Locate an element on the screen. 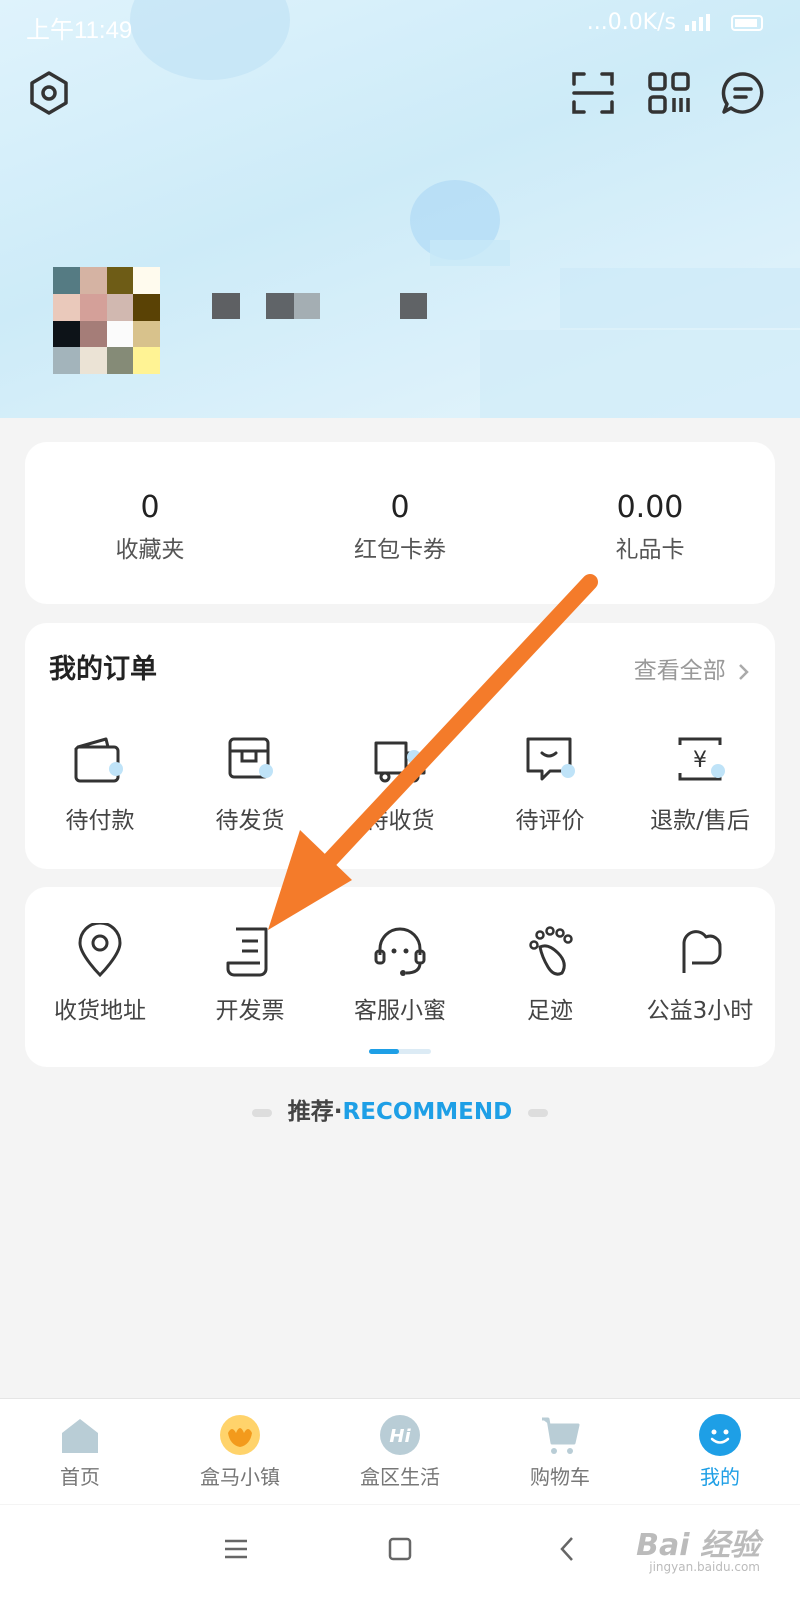  signal-icon is located at coordinates (697, 22).